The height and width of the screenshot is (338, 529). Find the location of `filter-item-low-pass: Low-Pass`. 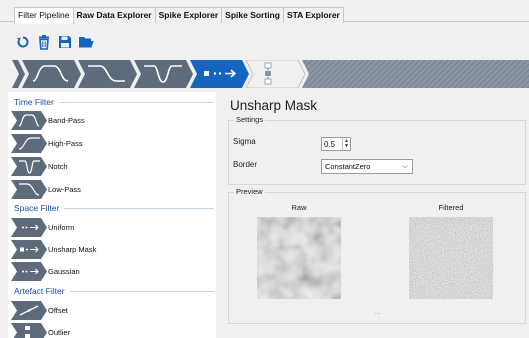

filter-item-low-pass: Low-Pass is located at coordinates (111, 189).